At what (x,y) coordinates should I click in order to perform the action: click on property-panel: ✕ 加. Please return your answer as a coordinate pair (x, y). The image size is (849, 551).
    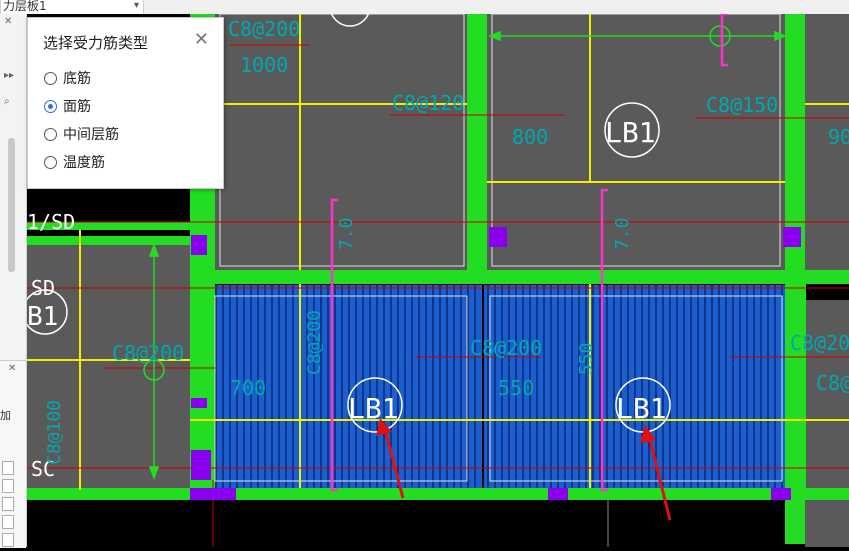
    Looking at the image, I should click on (13, 454).